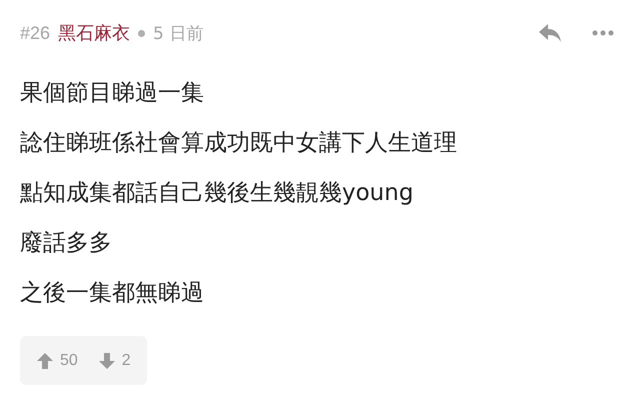 This screenshot has width=634, height=413. Describe the element at coordinates (107, 361) in the screenshot. I see `down-arrow-icon` at that location.